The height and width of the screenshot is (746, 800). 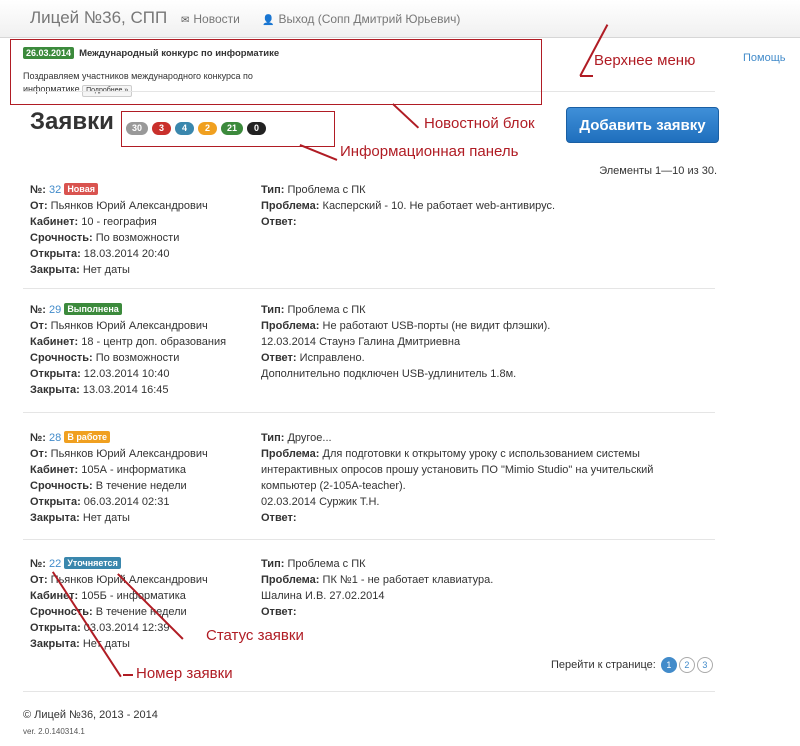 I want to click on annotation-number-label: Номер заявки, so click(x=184, y=673).